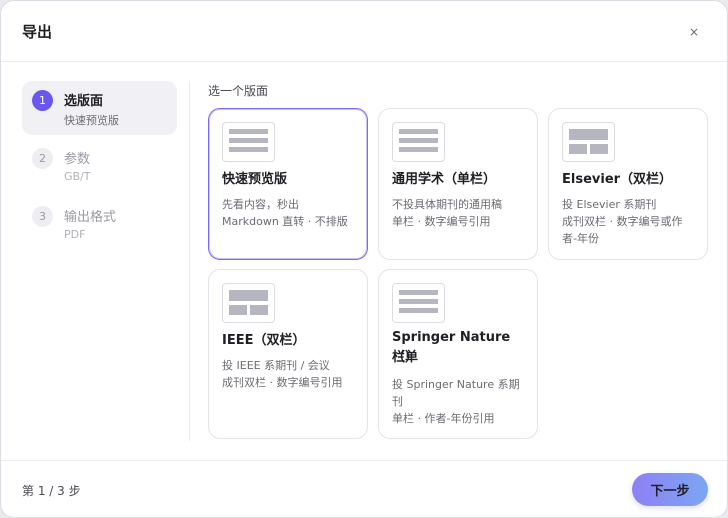 The image size is (728, 518). Describe the element at coordinates (405, 357) in the screenshot. I see `card-title: 栏）` at that location.